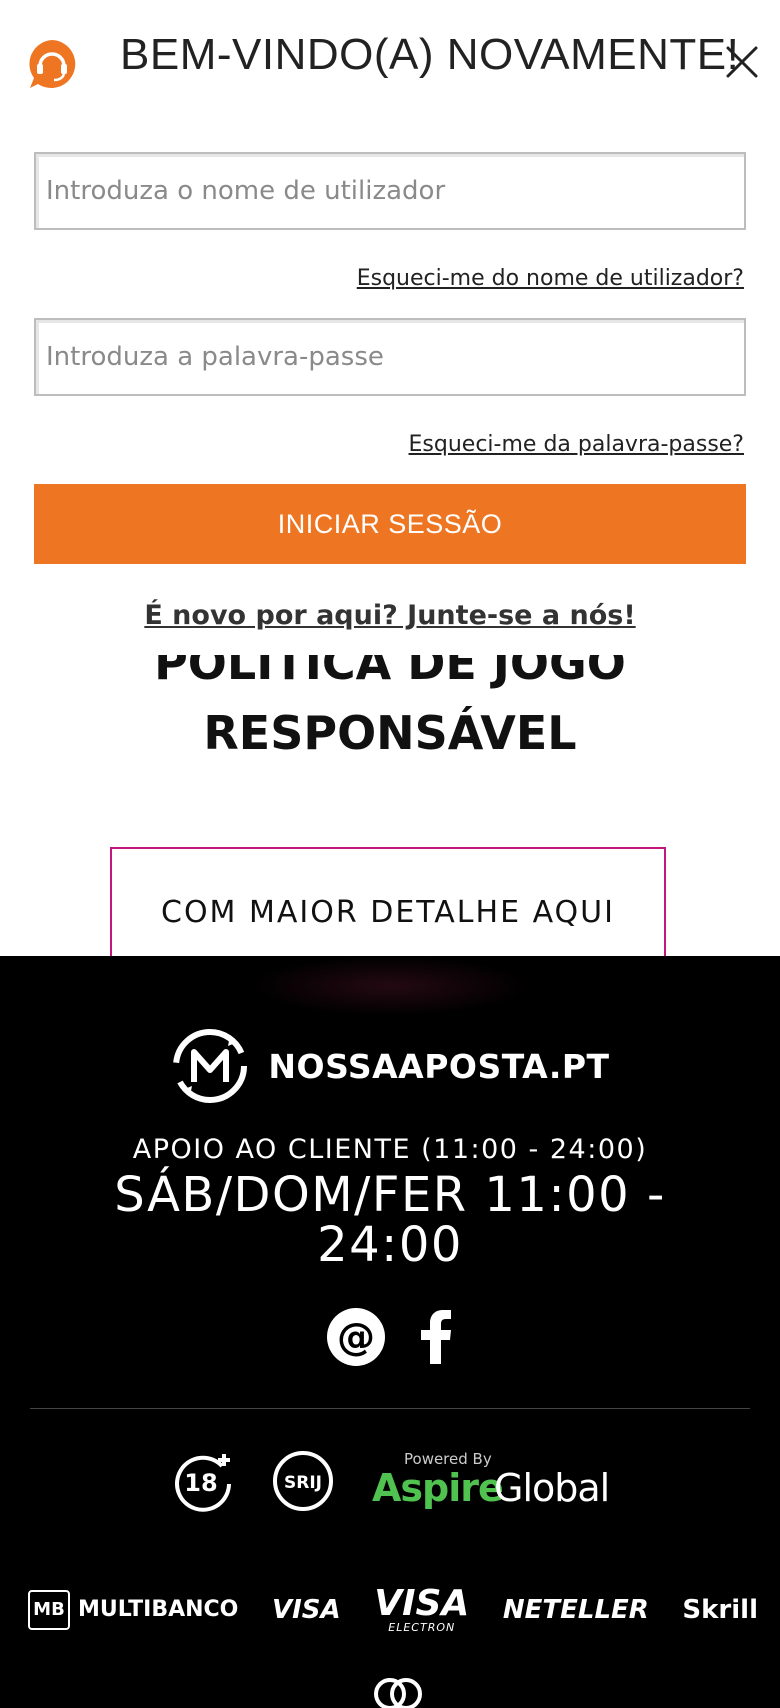 The height and width of the screenshot is (1708, 780). What do you see at coordinates (390, 615) in the screenshot?
I see `signup-link: É novo por aqui? Junte-se a nós!` at bounding box center [390, 615].